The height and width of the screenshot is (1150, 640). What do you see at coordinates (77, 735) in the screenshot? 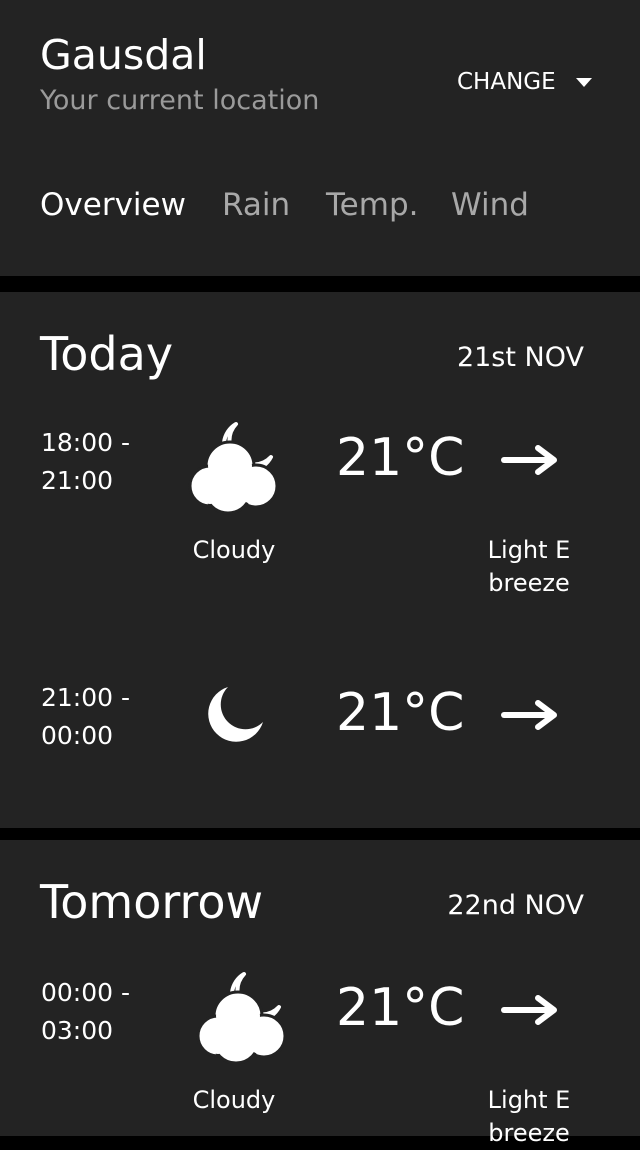
I see `period-end: 00:00` at bounding box center [77, 735].